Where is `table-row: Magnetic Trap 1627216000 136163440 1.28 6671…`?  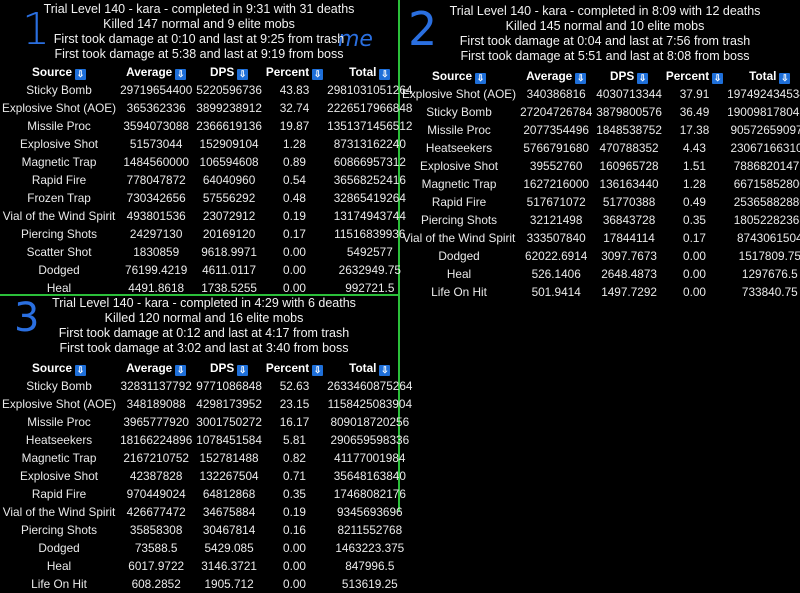 table-row: Magnetic Trap 1627216000 136163440 1.28 6671… is located at coordinates (600, 184).